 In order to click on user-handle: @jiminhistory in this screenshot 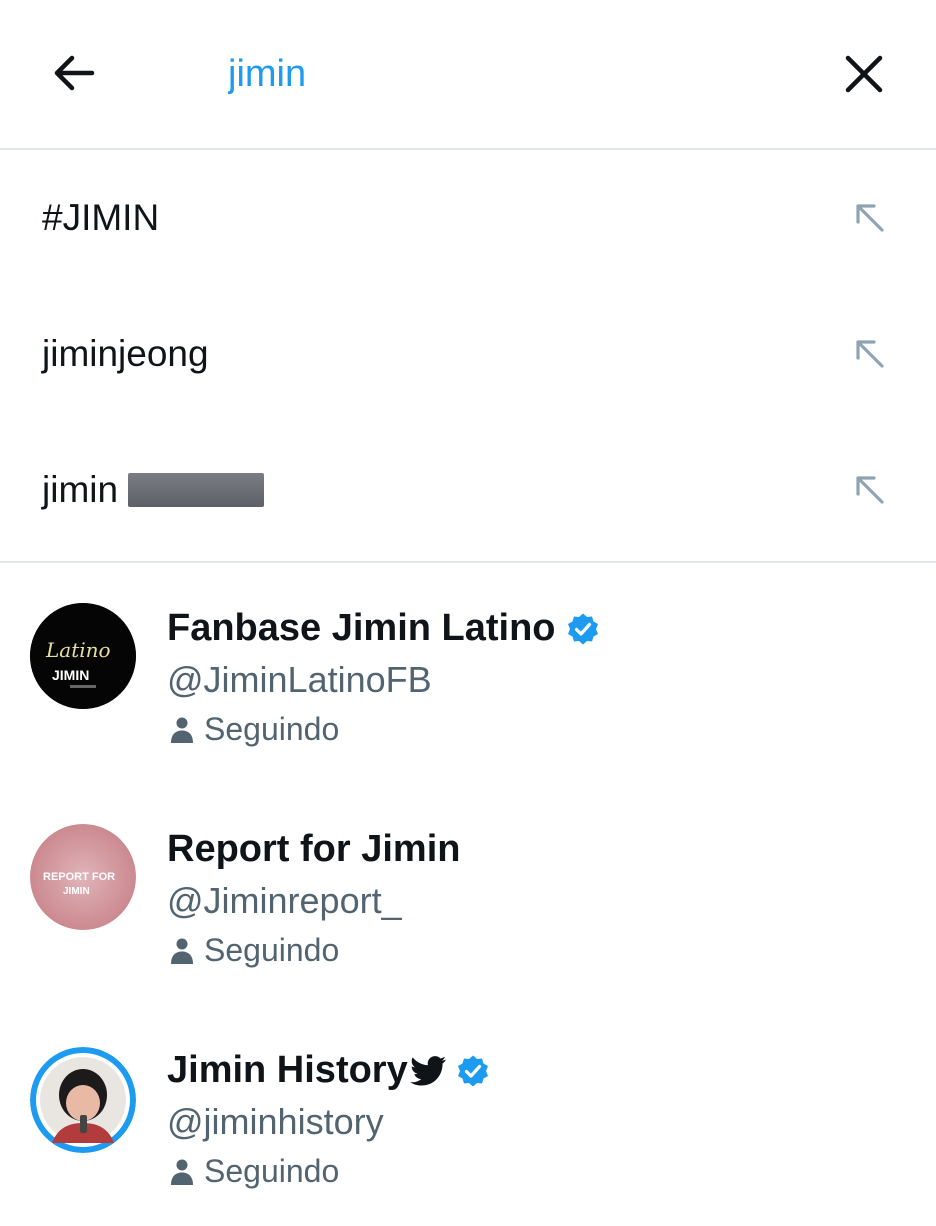, I will do `click(275, 1121)`.